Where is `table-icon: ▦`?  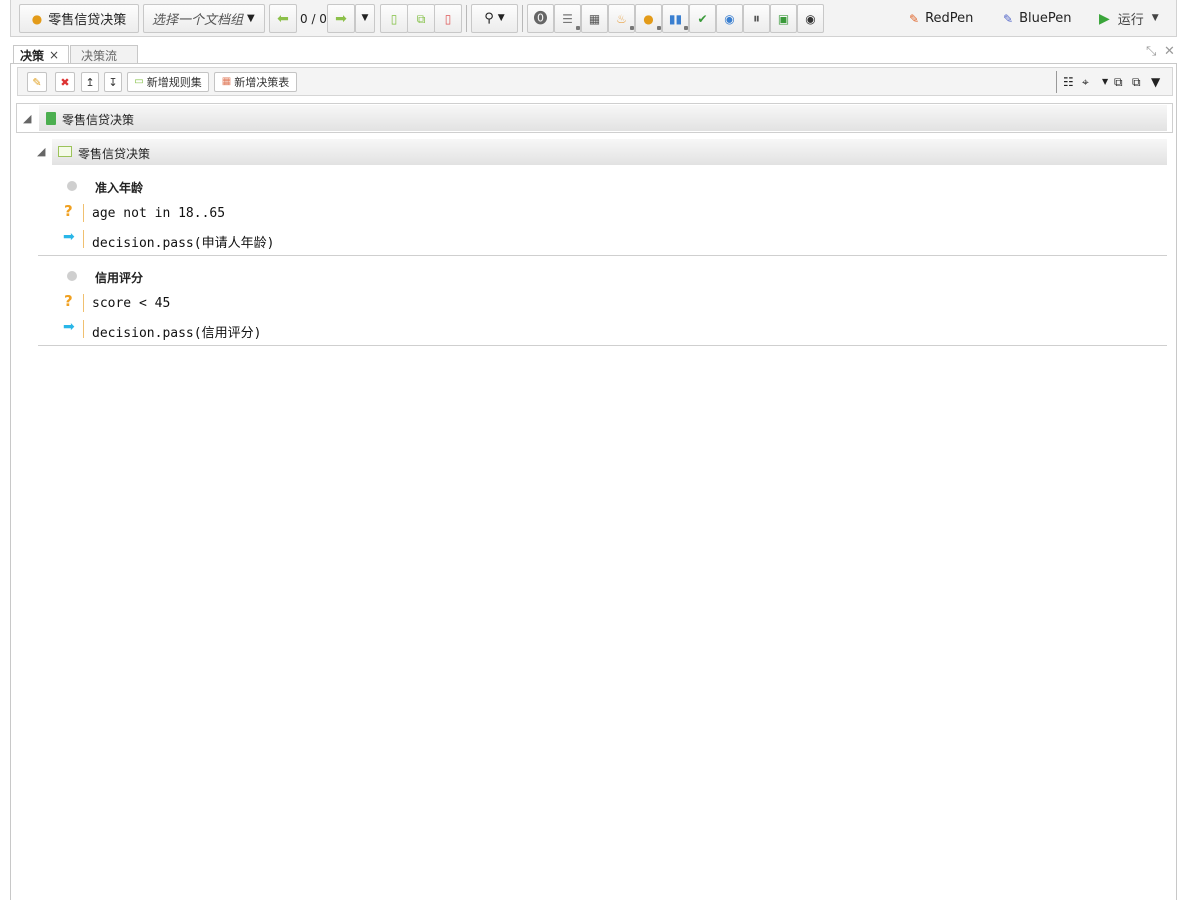 table-icon: ▦ is located at coordinates (594, 18).